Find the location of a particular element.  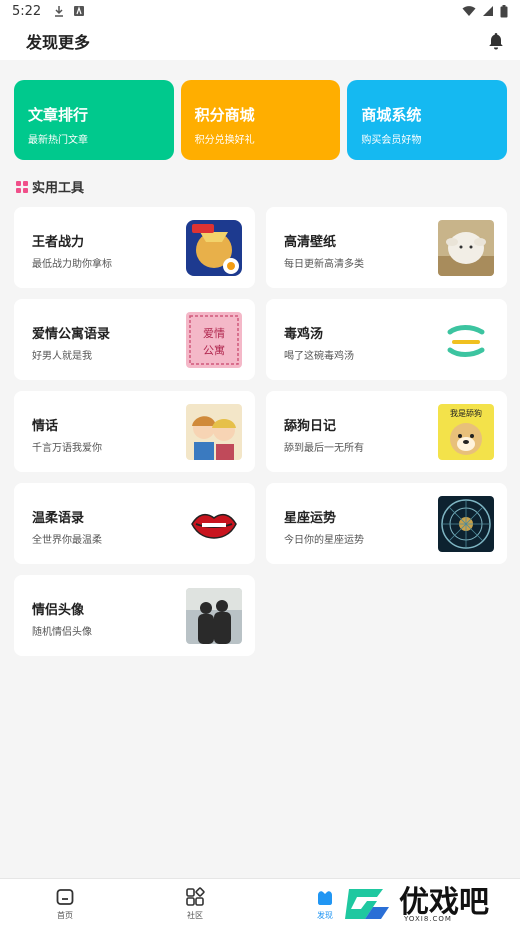

home-icon is located at coordinates (65, 897).